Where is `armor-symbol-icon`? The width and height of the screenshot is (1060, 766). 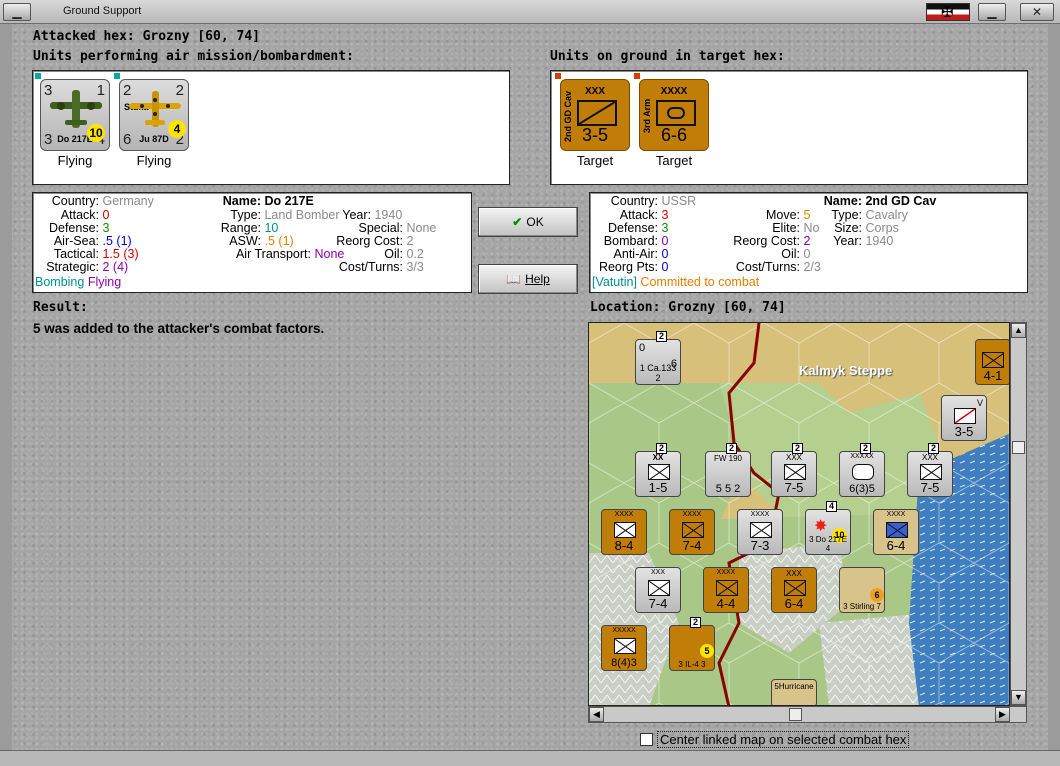 armor-symbol-icon is located at coordinates (863, 472).